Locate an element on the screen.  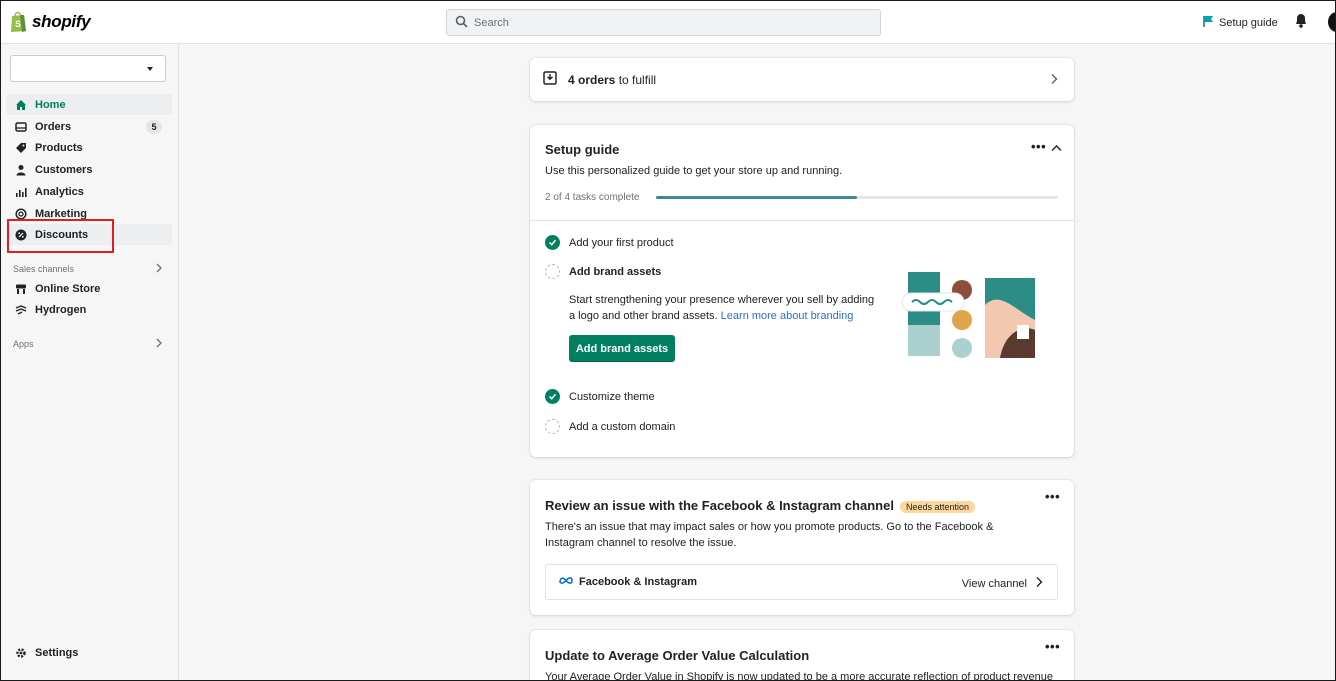
sidebar-item-label: Online Store is located at coordinates (68, 288).